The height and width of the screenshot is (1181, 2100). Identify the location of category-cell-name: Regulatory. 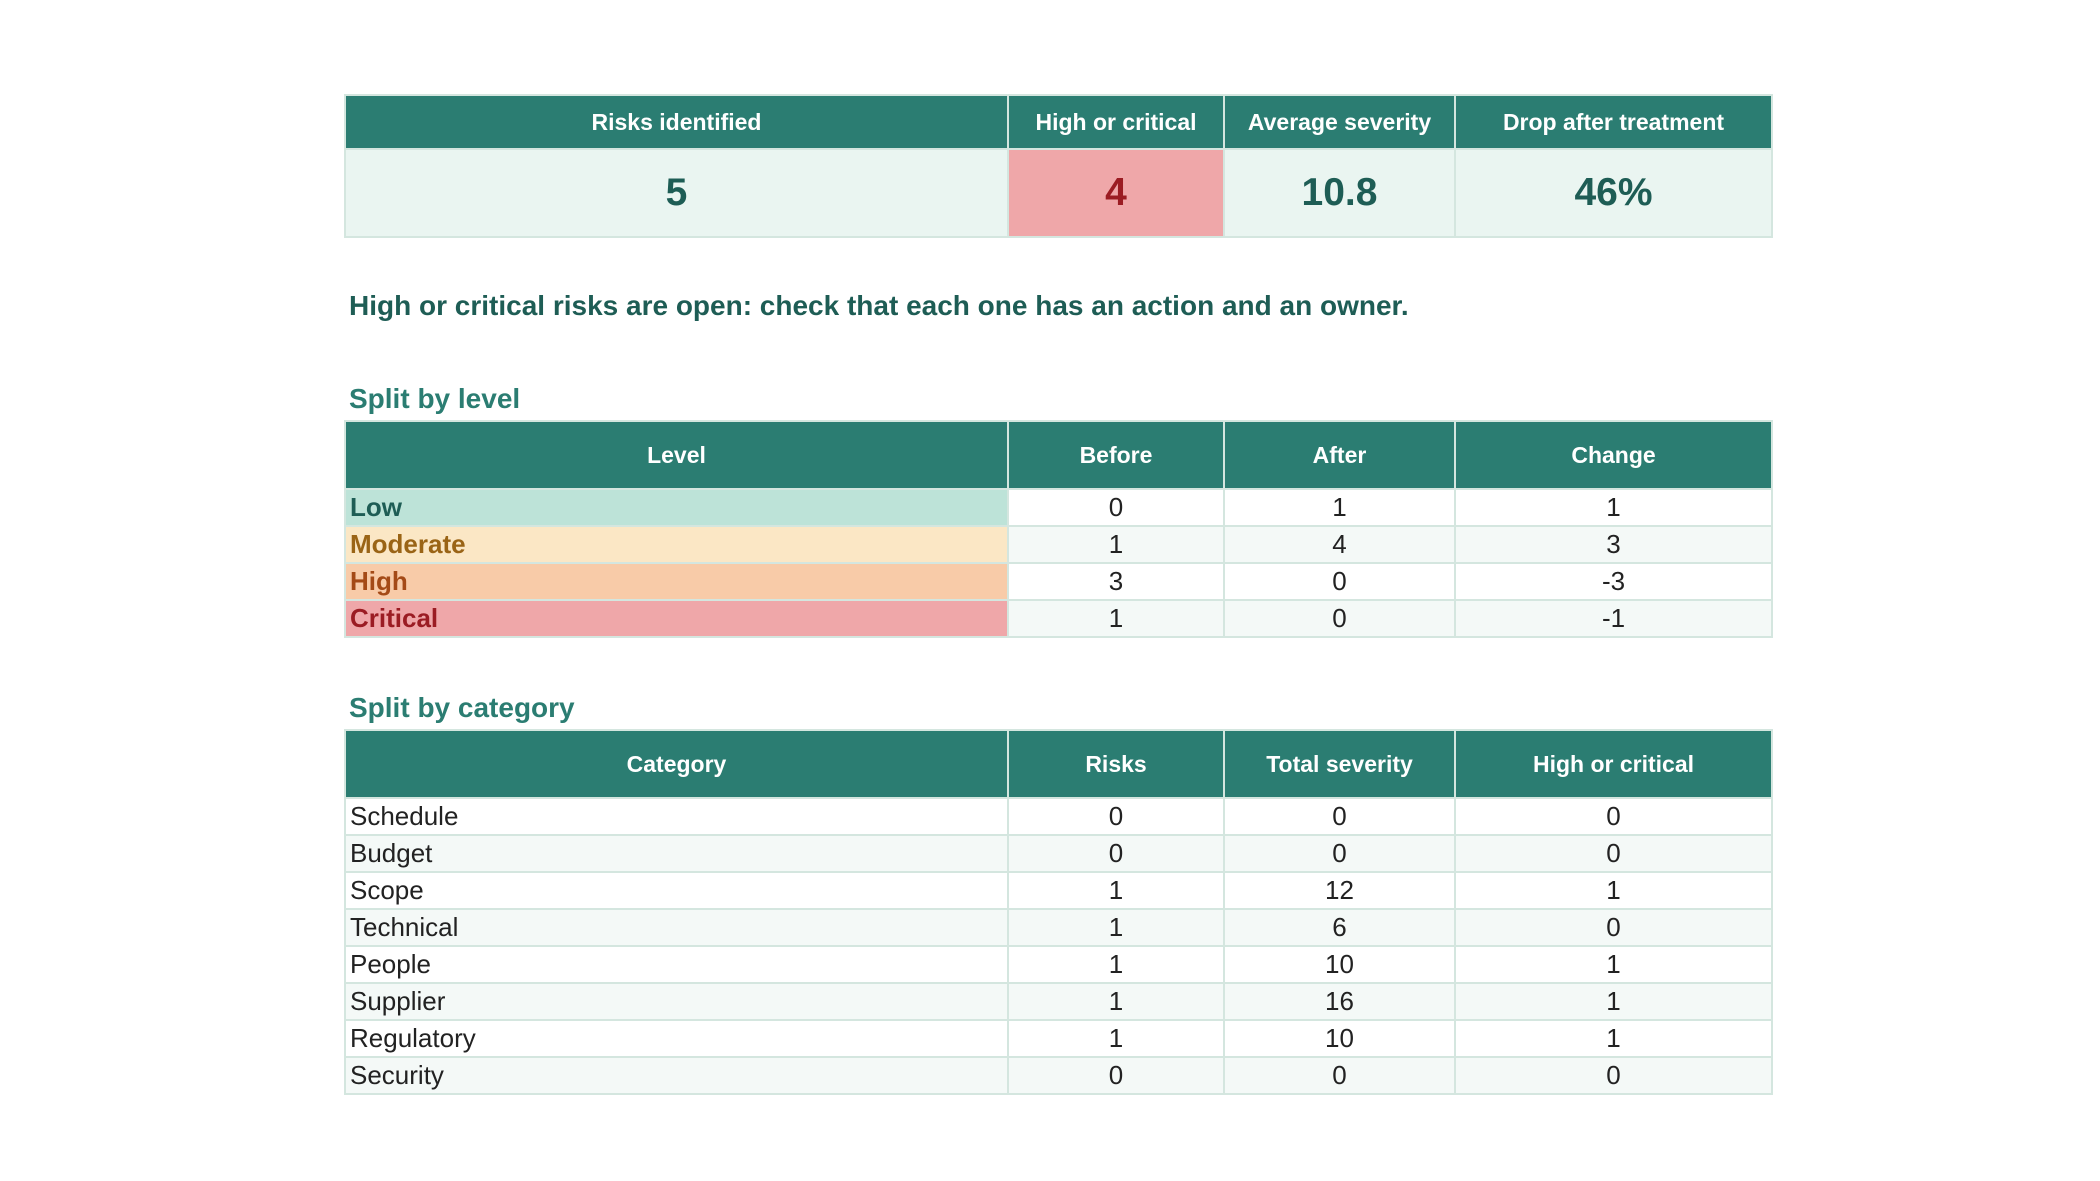
(676, 1038).